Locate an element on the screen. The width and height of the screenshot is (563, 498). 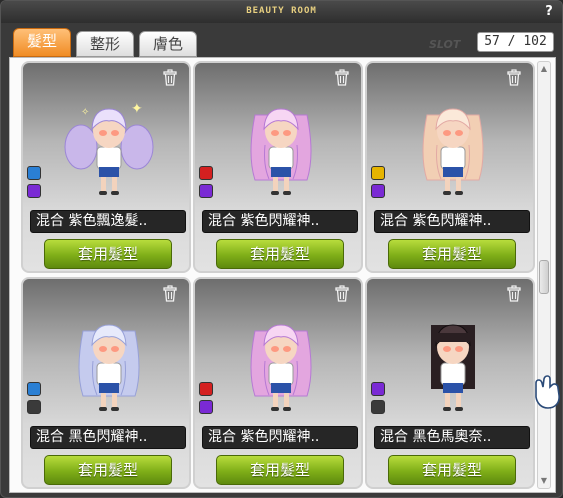
help-button: ? is located at coordinates (549, 12).